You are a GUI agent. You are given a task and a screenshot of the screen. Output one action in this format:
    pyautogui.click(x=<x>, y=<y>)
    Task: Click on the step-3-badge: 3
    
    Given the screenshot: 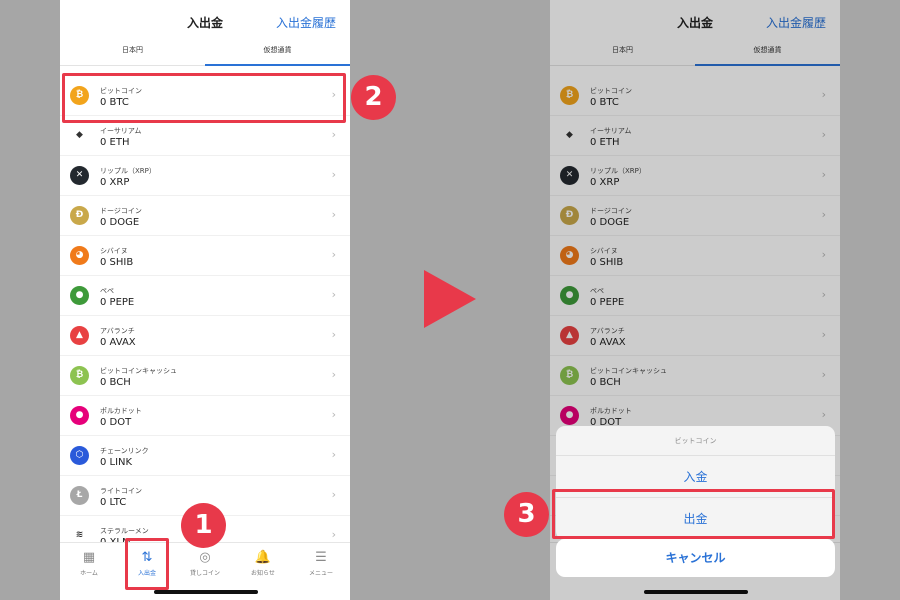 What is the action you would take?
    pyautogui.click(x=526, y=514)
    